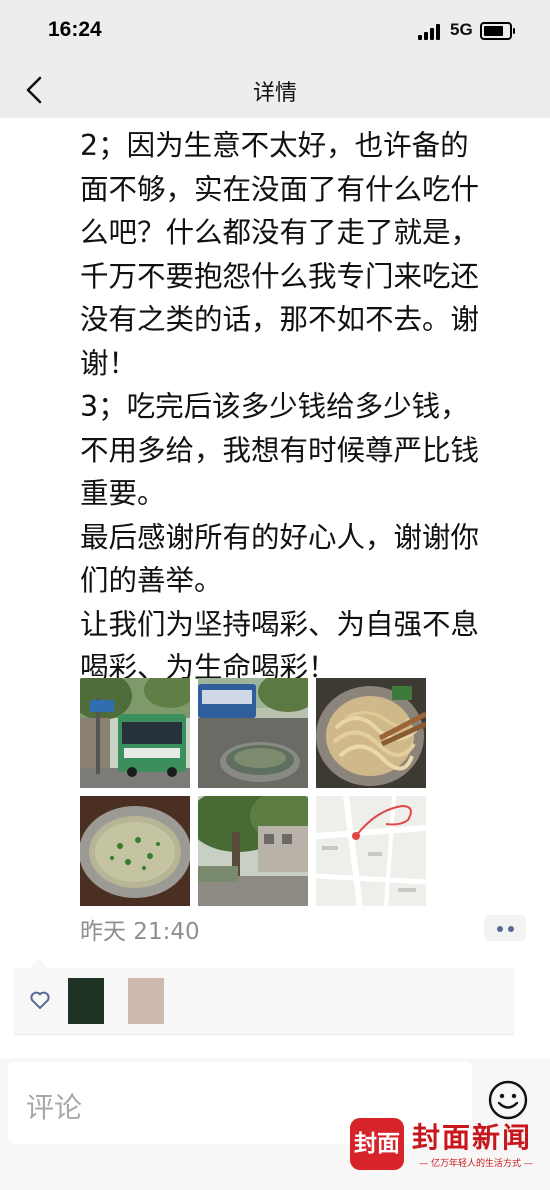  I want to click on signal-strength-icon, so click(430, 32).